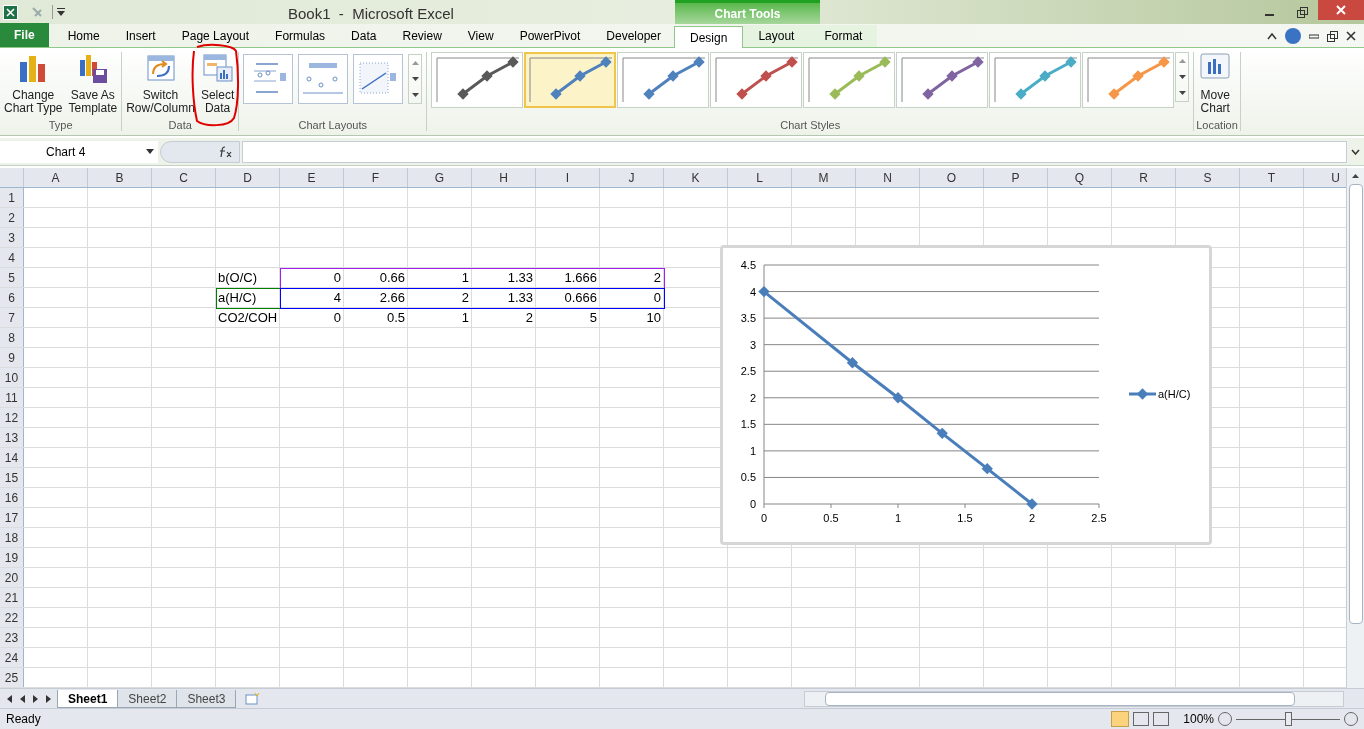 The image size is (1364, 729). I want to click on sheet-tab: Sheet3, so click(206, 698).